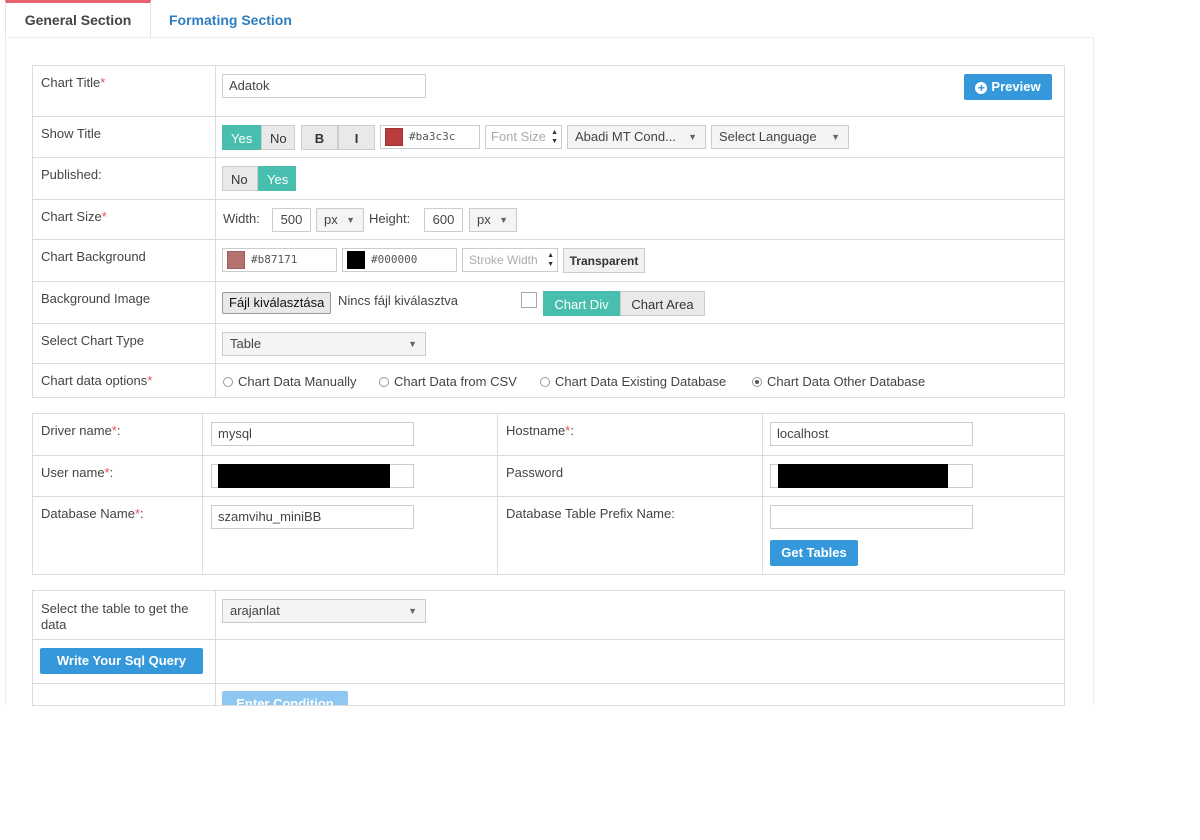 Image resolution: width=1200 pixels, height=840 pixels. What do you see at coordinates (71, 133) in the screenshot?
I see `show-title-label: Show Title` at bounding box center [71, 133].